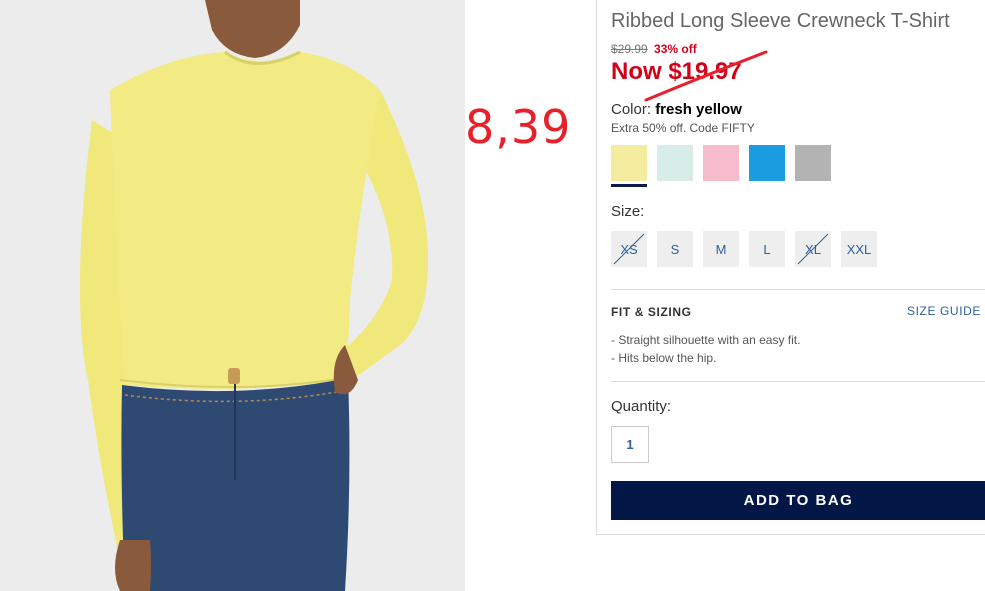  I want to click on size-option-label: M, so click(721, 249).